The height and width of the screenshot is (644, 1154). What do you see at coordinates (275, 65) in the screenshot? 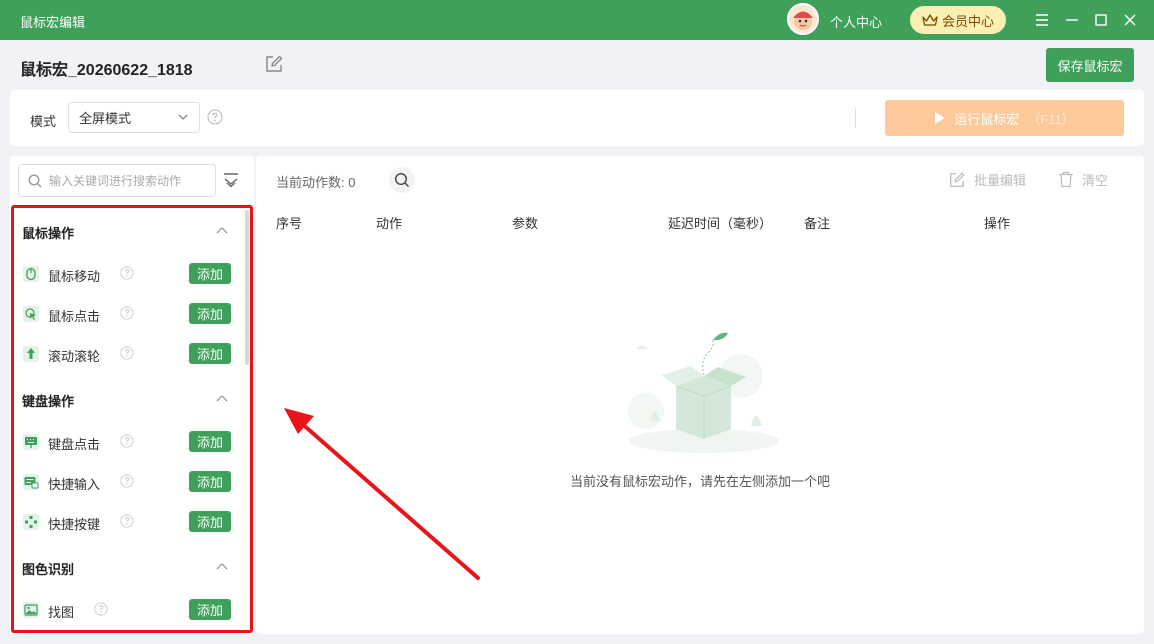
I see `edit-name-icon` at bounding box center [275, 65].